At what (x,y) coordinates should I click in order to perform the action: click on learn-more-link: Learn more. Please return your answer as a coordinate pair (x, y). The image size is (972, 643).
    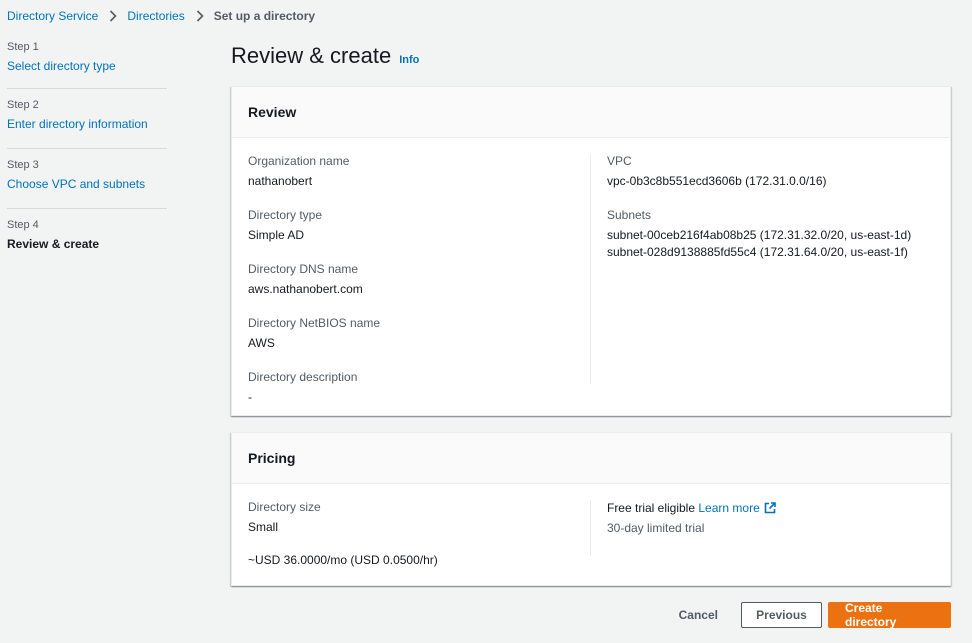
    Looking at the image, I should click on (728, 508).